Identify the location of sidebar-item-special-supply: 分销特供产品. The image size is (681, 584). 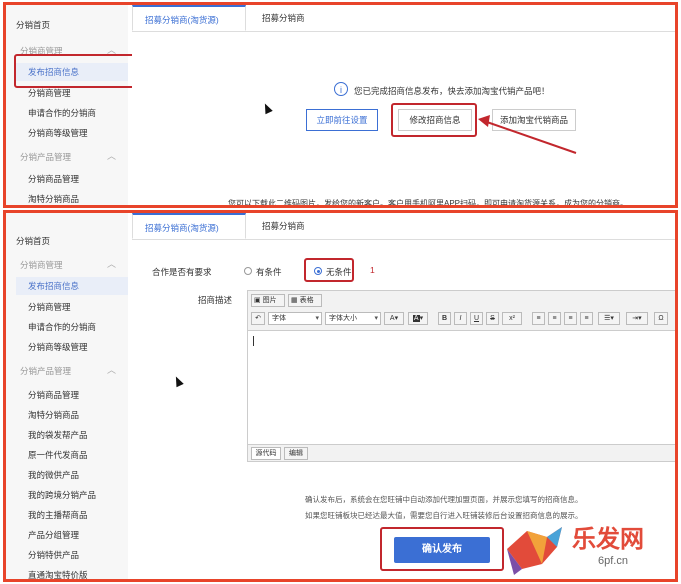
(53, 555).